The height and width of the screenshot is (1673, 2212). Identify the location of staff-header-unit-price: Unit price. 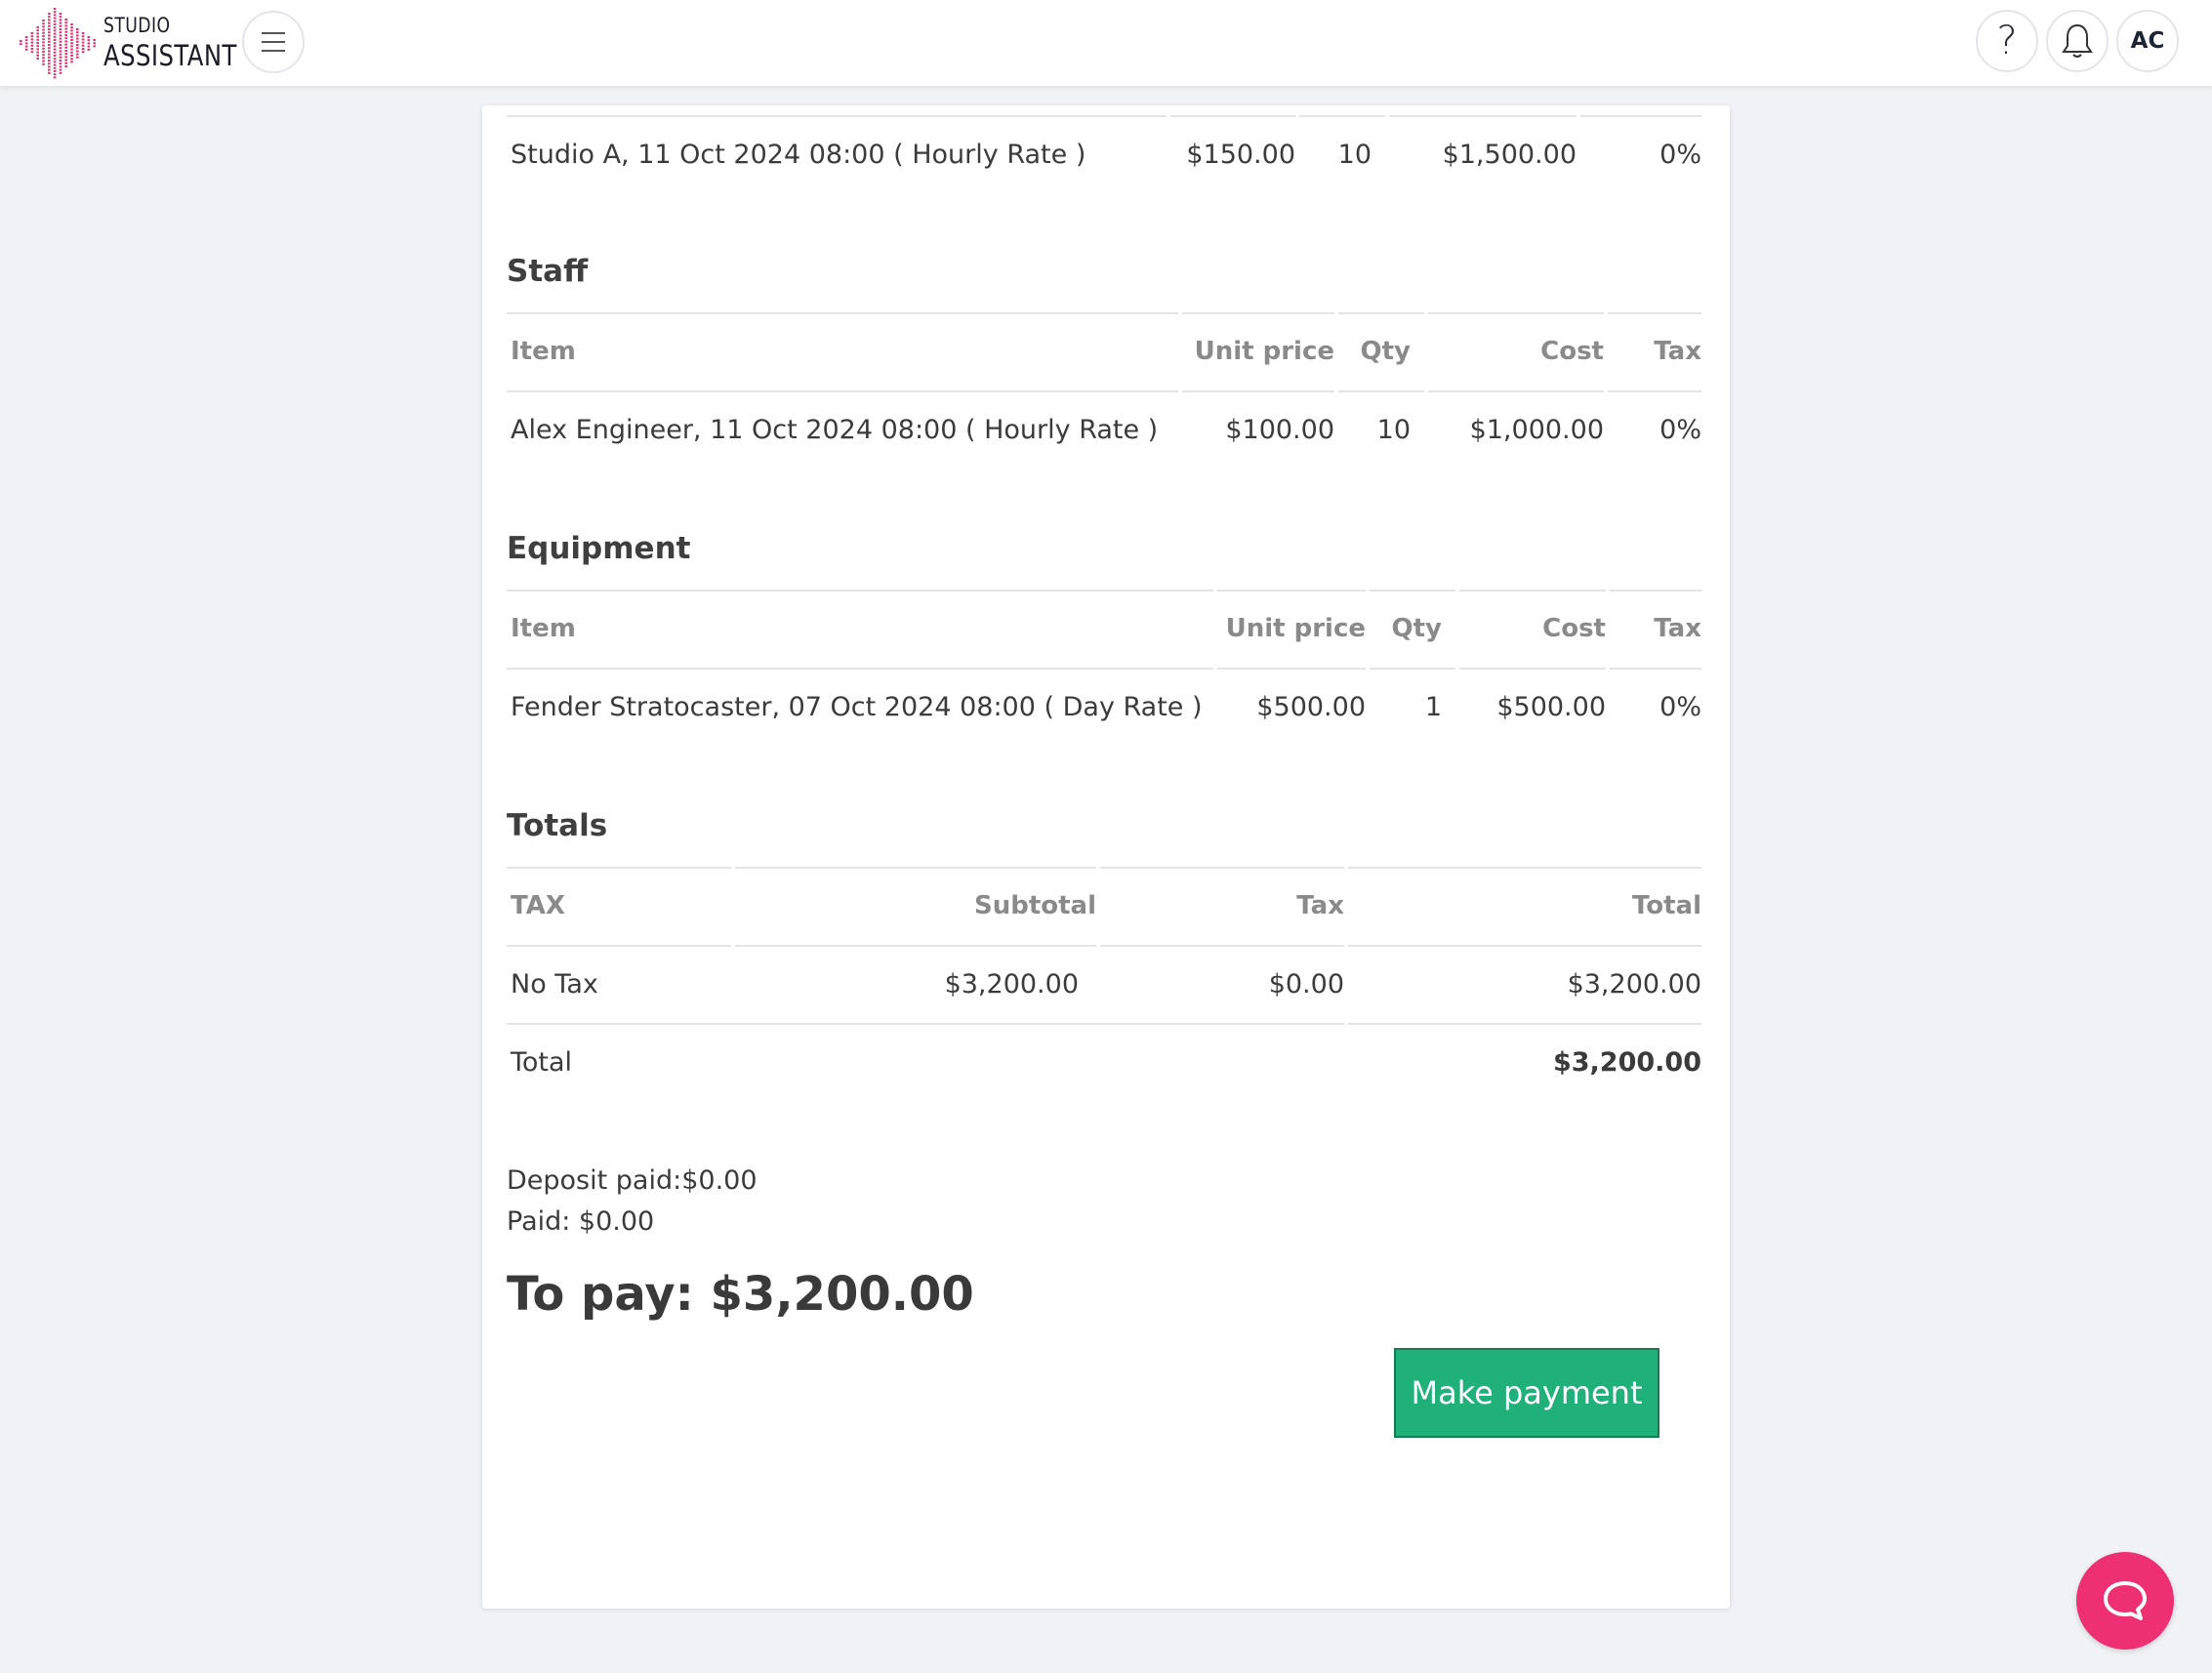
(1264, 352).